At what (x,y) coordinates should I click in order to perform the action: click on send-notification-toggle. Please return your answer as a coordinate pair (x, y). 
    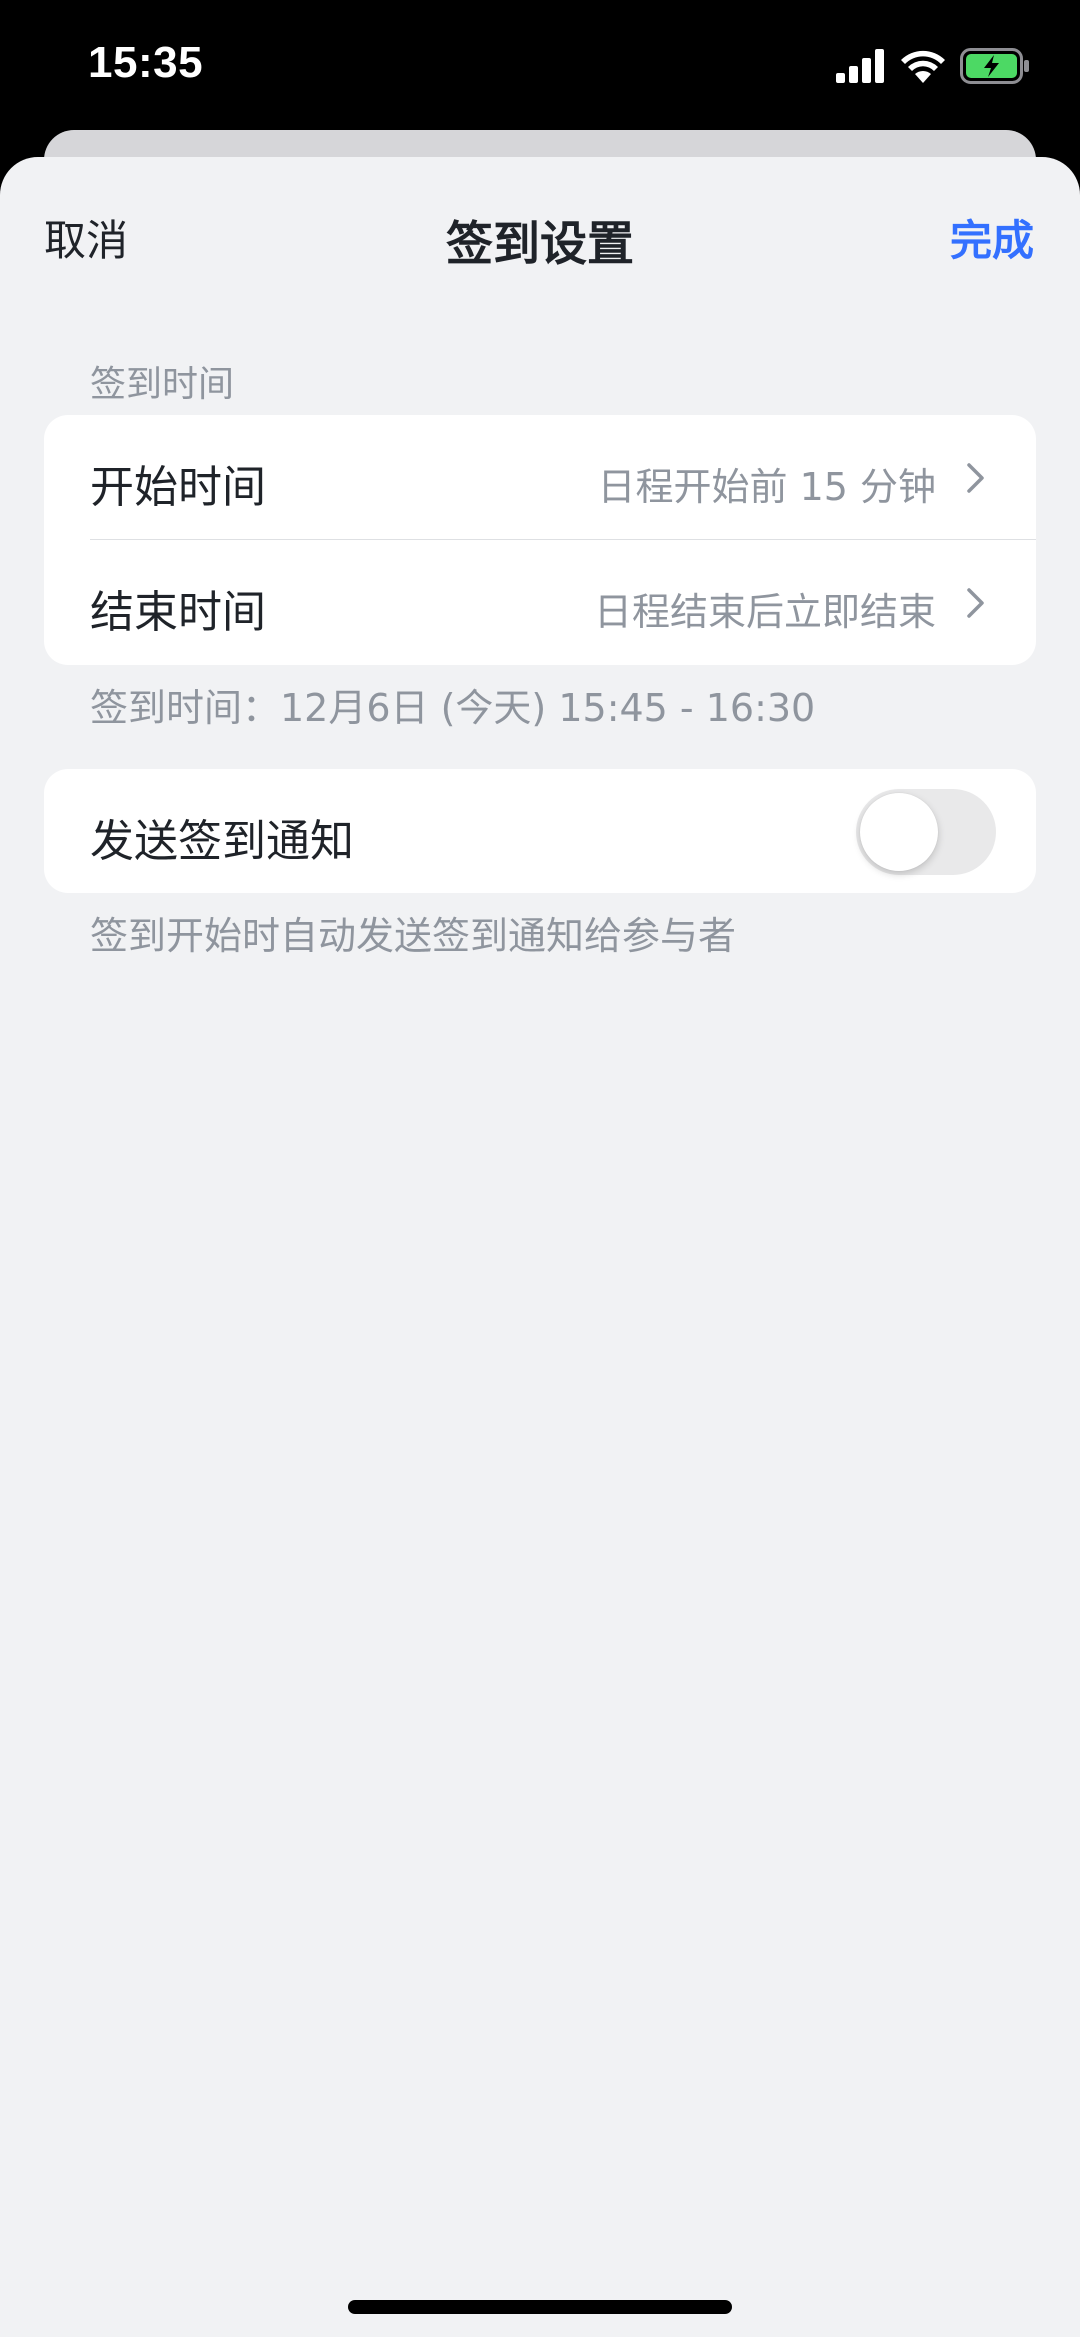
    Looking at the image, I should click on (926, 832).